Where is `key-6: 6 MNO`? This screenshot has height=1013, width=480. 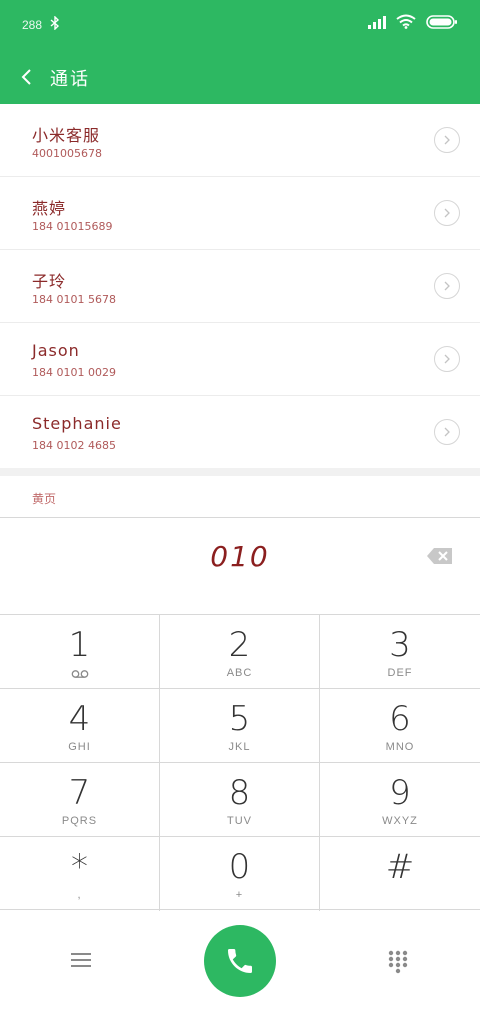 key-6: 6 MNO is located at coordinates (400, 726).